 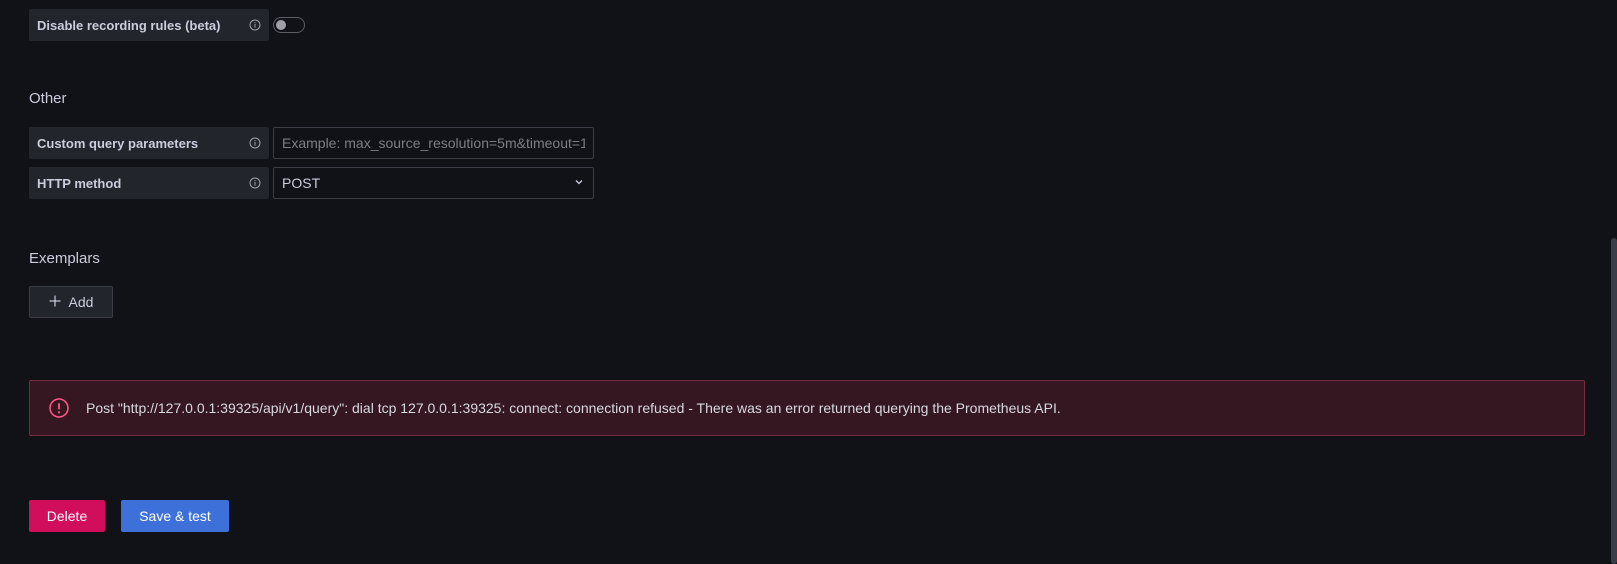 I want to click on section-title-exemplars: Exemplars, so click(x=64, y=258).